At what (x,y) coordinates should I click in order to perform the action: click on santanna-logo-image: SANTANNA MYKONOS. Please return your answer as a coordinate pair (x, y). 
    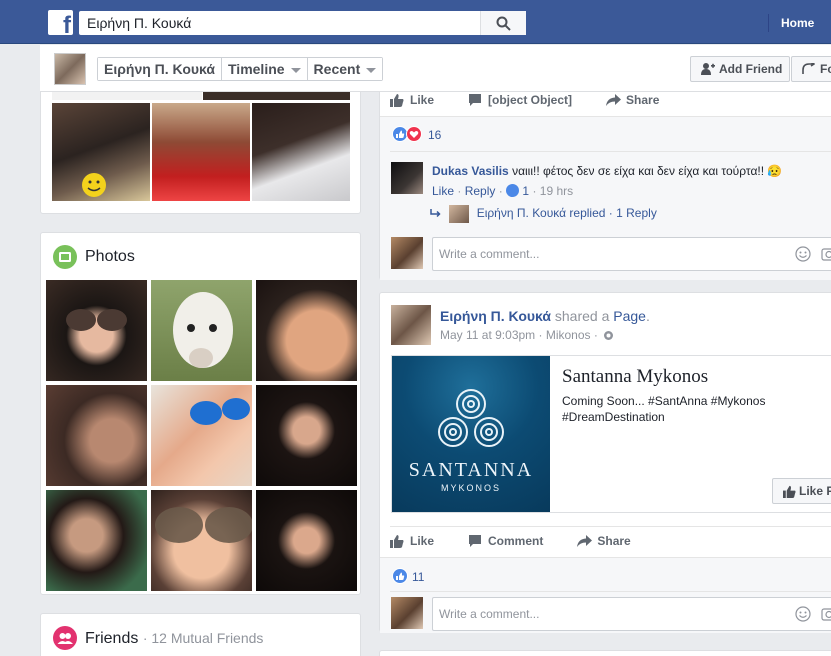
    Looking at the image, I should click on (471, 434).